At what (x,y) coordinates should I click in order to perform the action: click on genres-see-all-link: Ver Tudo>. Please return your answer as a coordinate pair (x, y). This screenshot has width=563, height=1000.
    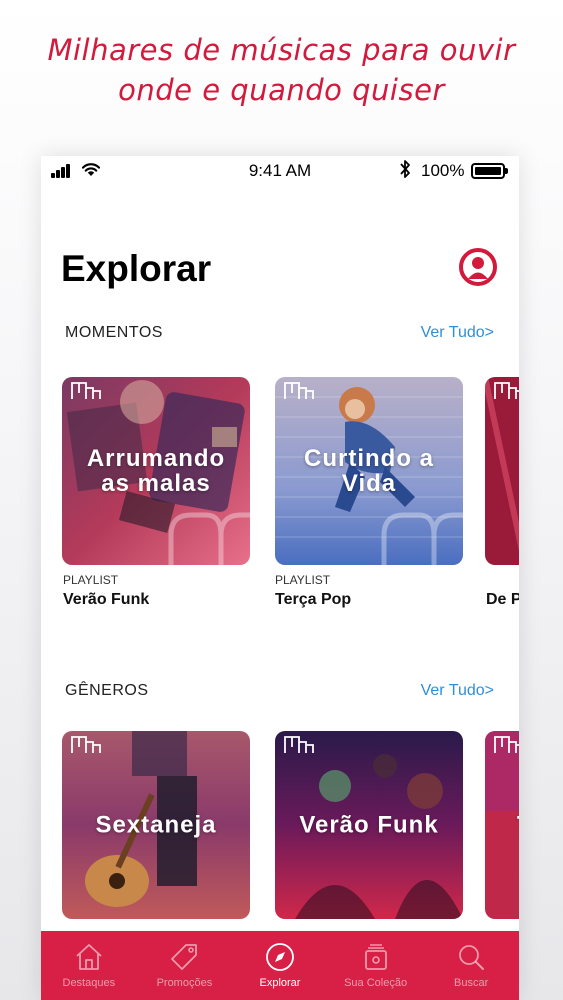
    Looking at the image, I should click on (457, 691).